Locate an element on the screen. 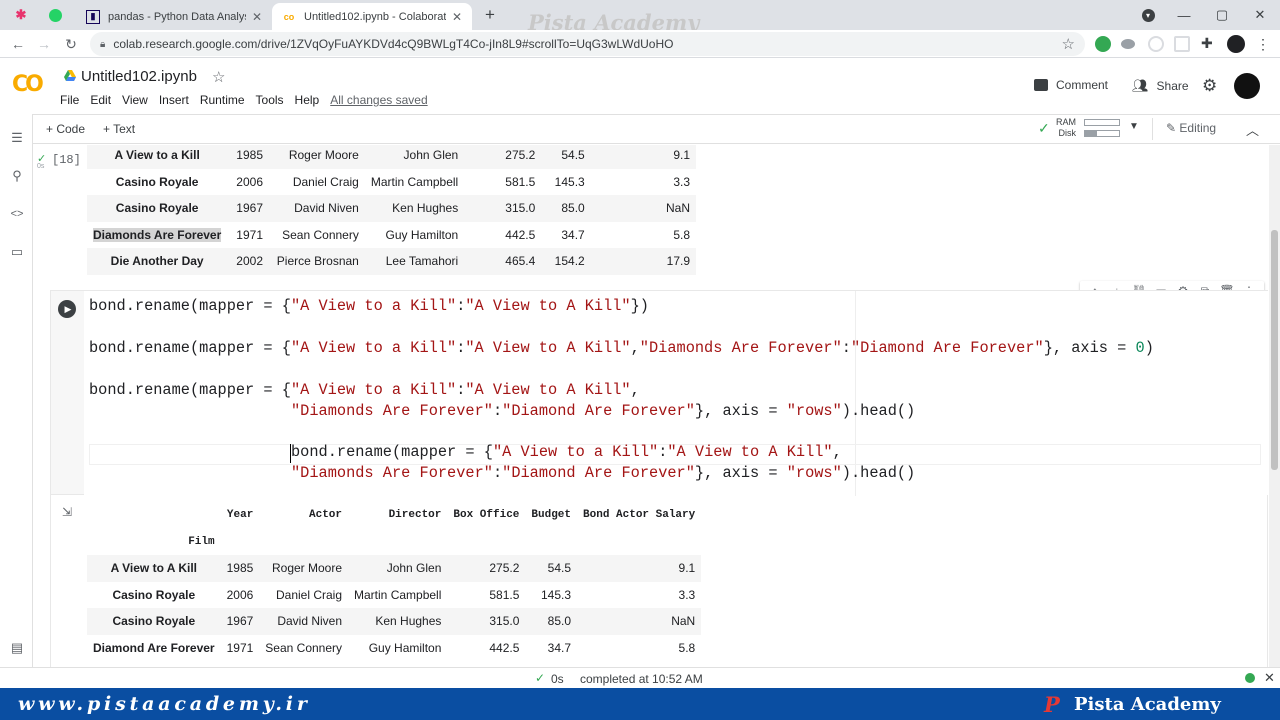 The image size is (1280, 720). gear-icon: ⚙ is located at coordinates (1209, 86).